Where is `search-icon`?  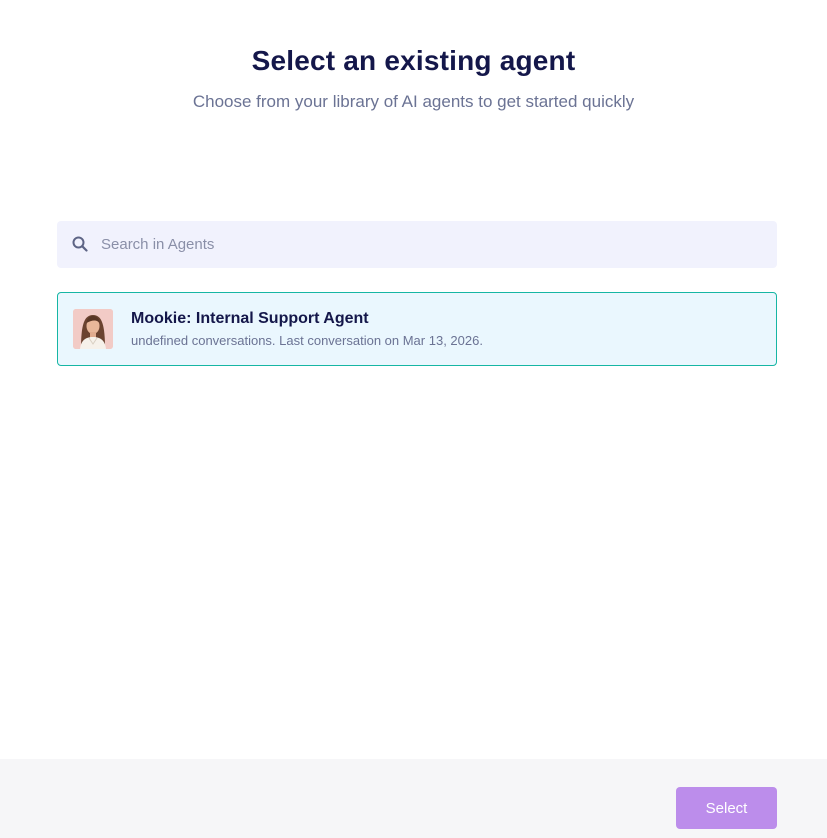 search-icon is located at coordinates (80, 244).